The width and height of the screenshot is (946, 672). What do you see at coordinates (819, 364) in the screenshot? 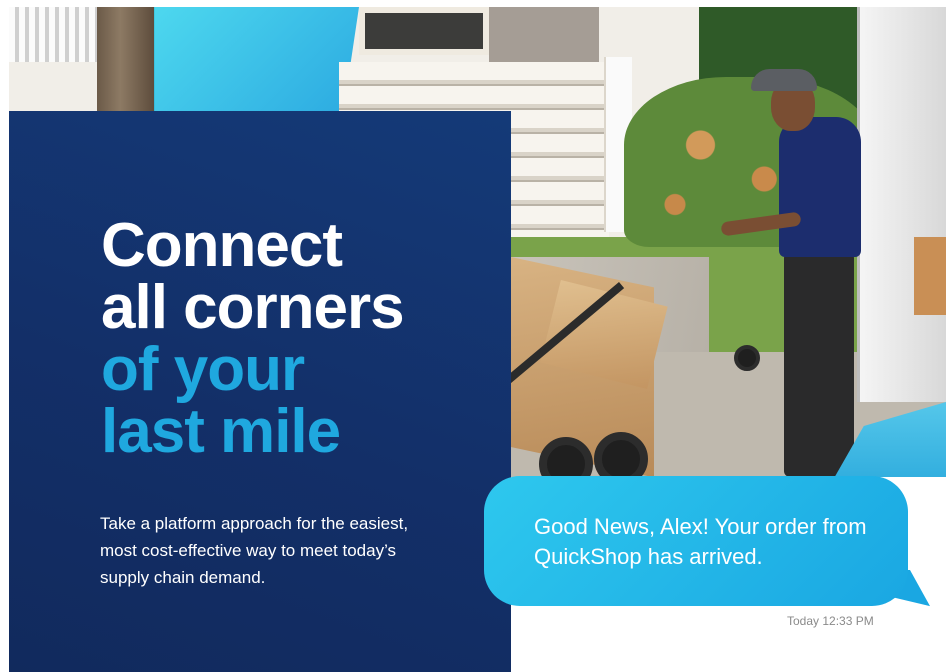
I see `courier-legs` at bounding box center [819, 364].